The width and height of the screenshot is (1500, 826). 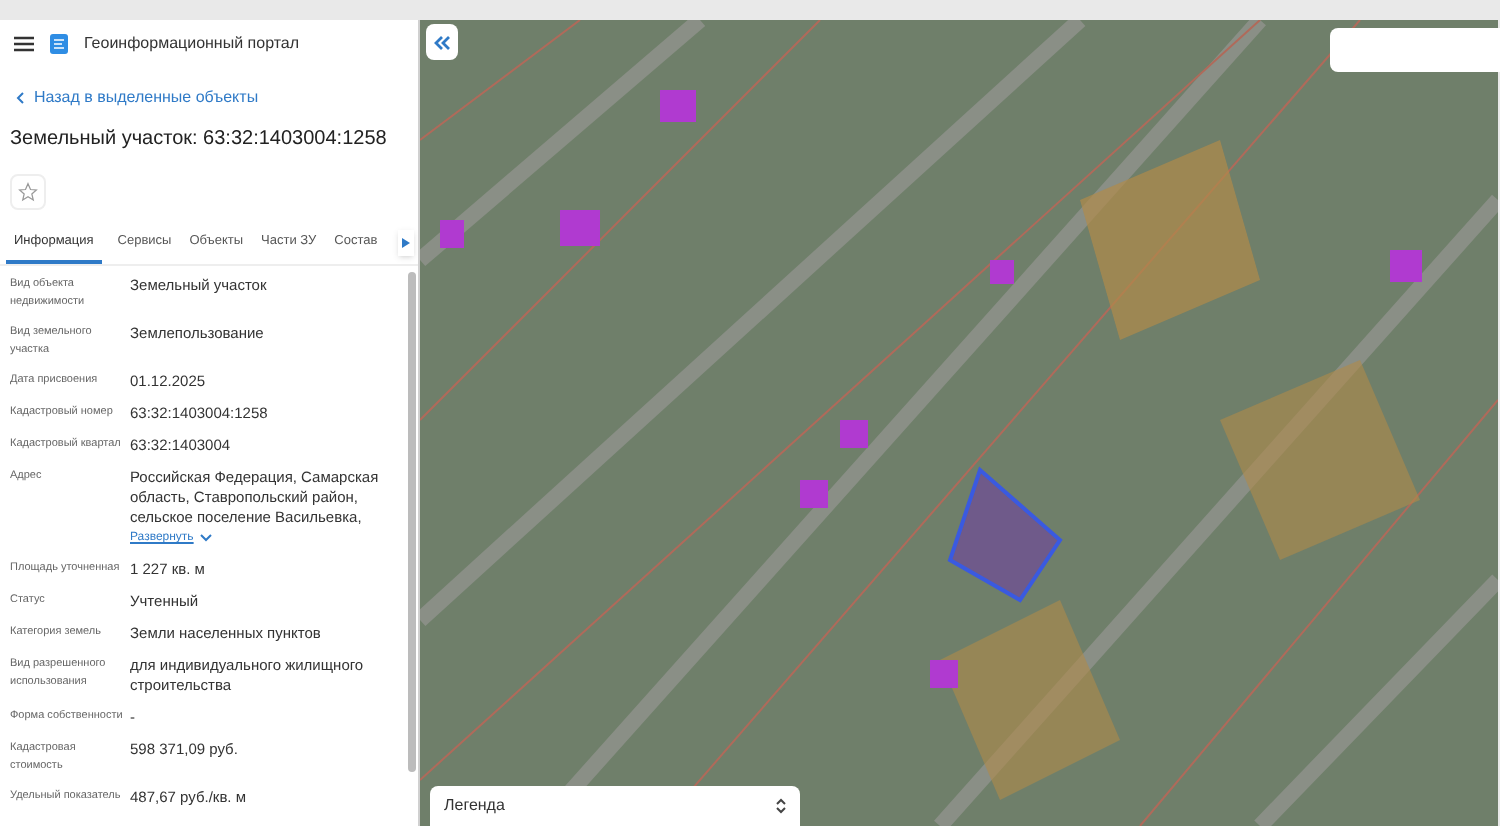 What do you see at coordinates (209, 98) in the screenshot?
I see `back-link: Назад в выделенные объекты` at bounding box center [209, 98].